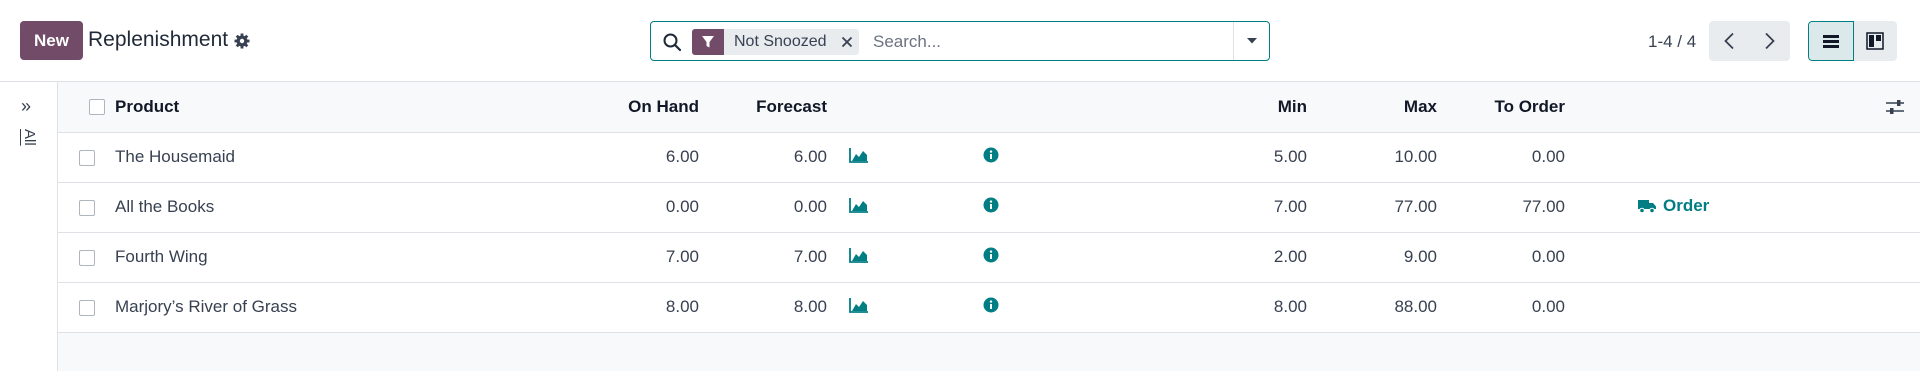  Describe the element at coordinates (847, 42) in the screenshot. I see `facet-remove-icon` at that location.